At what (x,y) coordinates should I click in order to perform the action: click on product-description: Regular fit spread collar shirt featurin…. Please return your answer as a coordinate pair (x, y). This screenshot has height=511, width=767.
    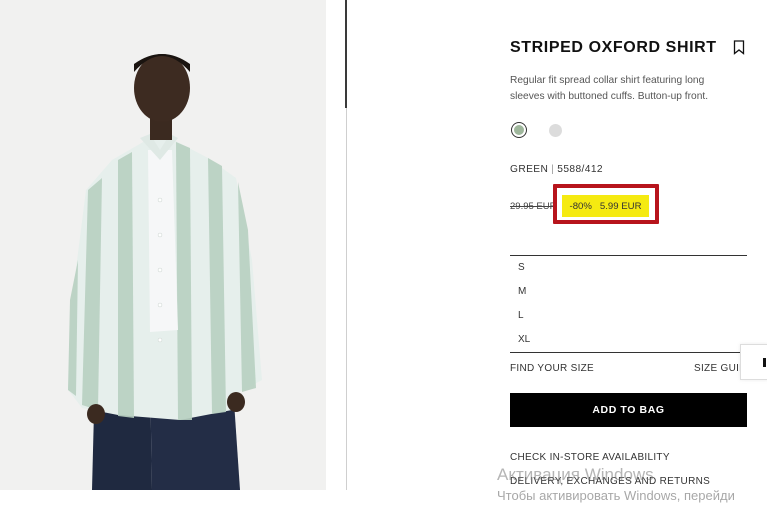
    Looking at the image, I should click on (609, 88).